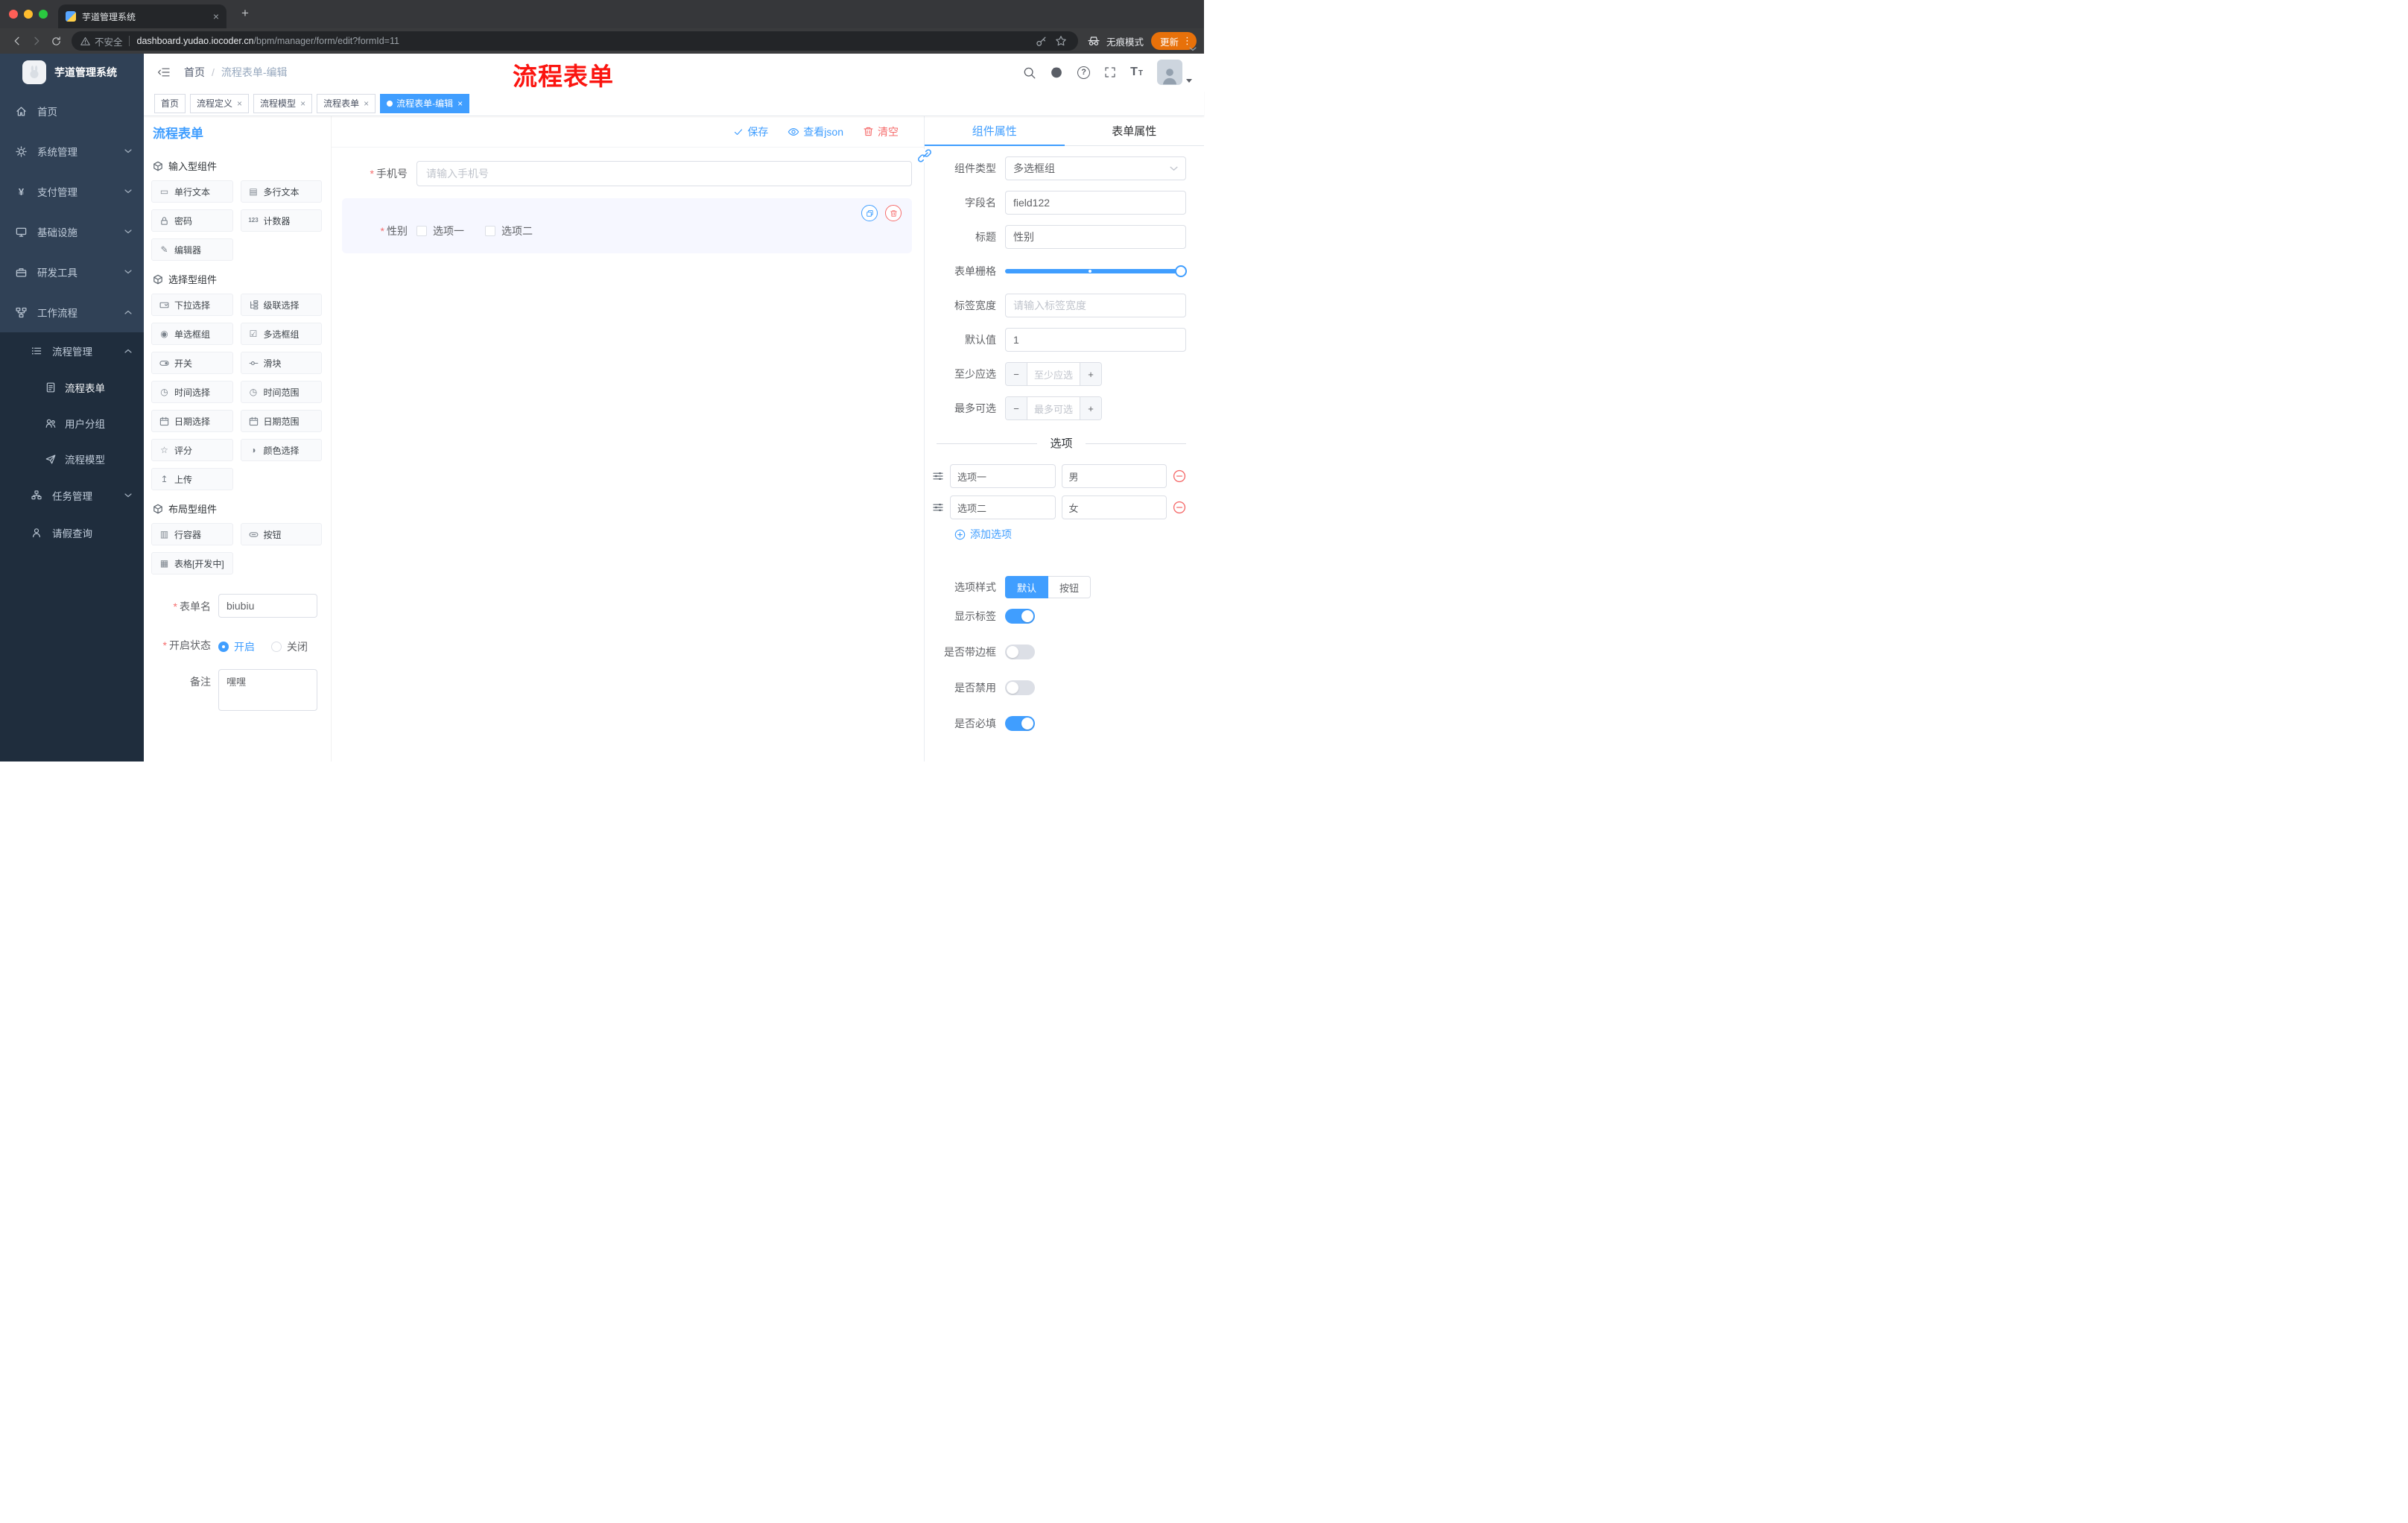  I want to click on grid-slider, so click(1096, 271).